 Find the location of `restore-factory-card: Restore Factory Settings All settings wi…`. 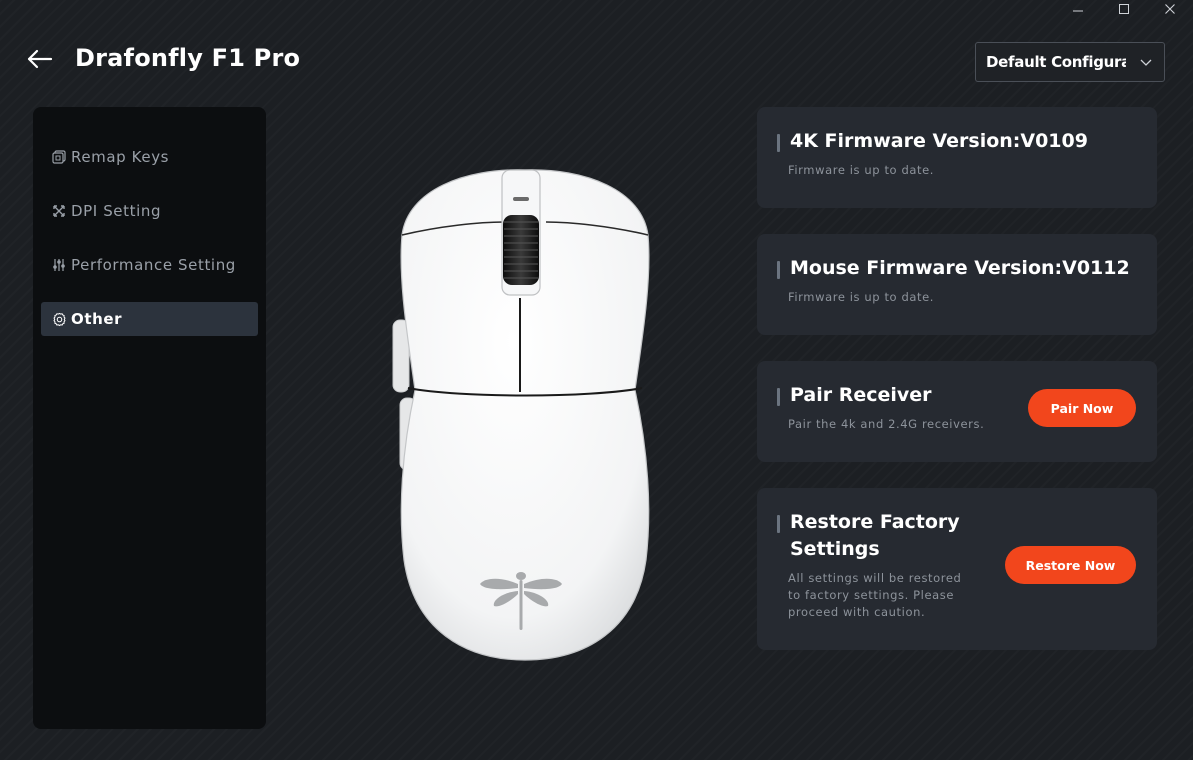

restore-factory-card: Restore Factory Settings All settings wi… is located at coordinates (957, 569).